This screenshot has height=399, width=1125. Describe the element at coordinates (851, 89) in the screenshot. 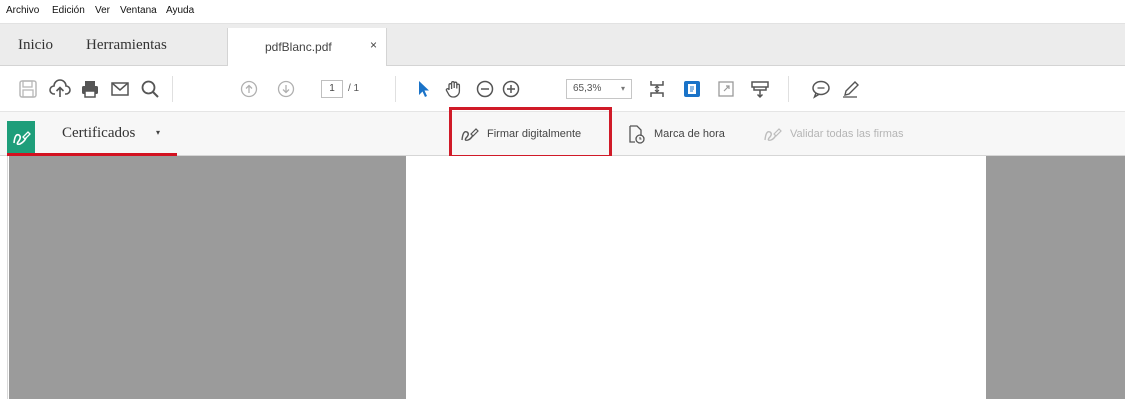

I see `pen-icon` at that location.